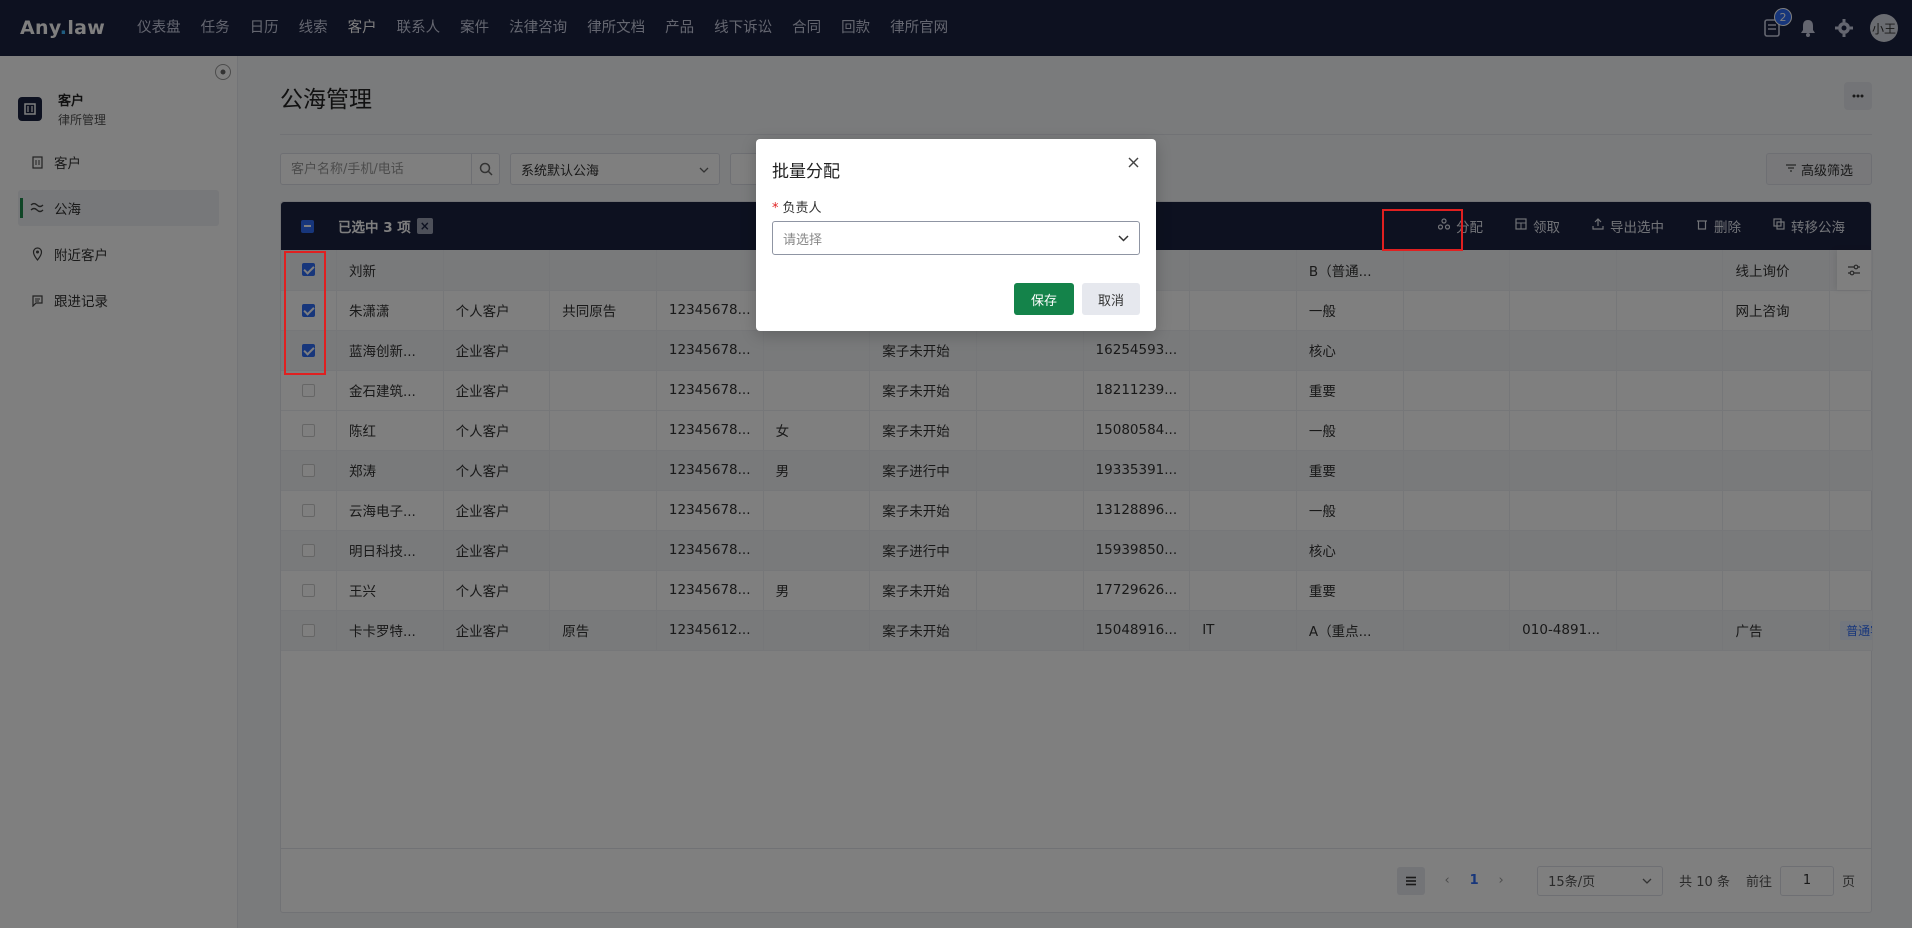  I want to click on owner-label: * 负责人, so click(797, 206).